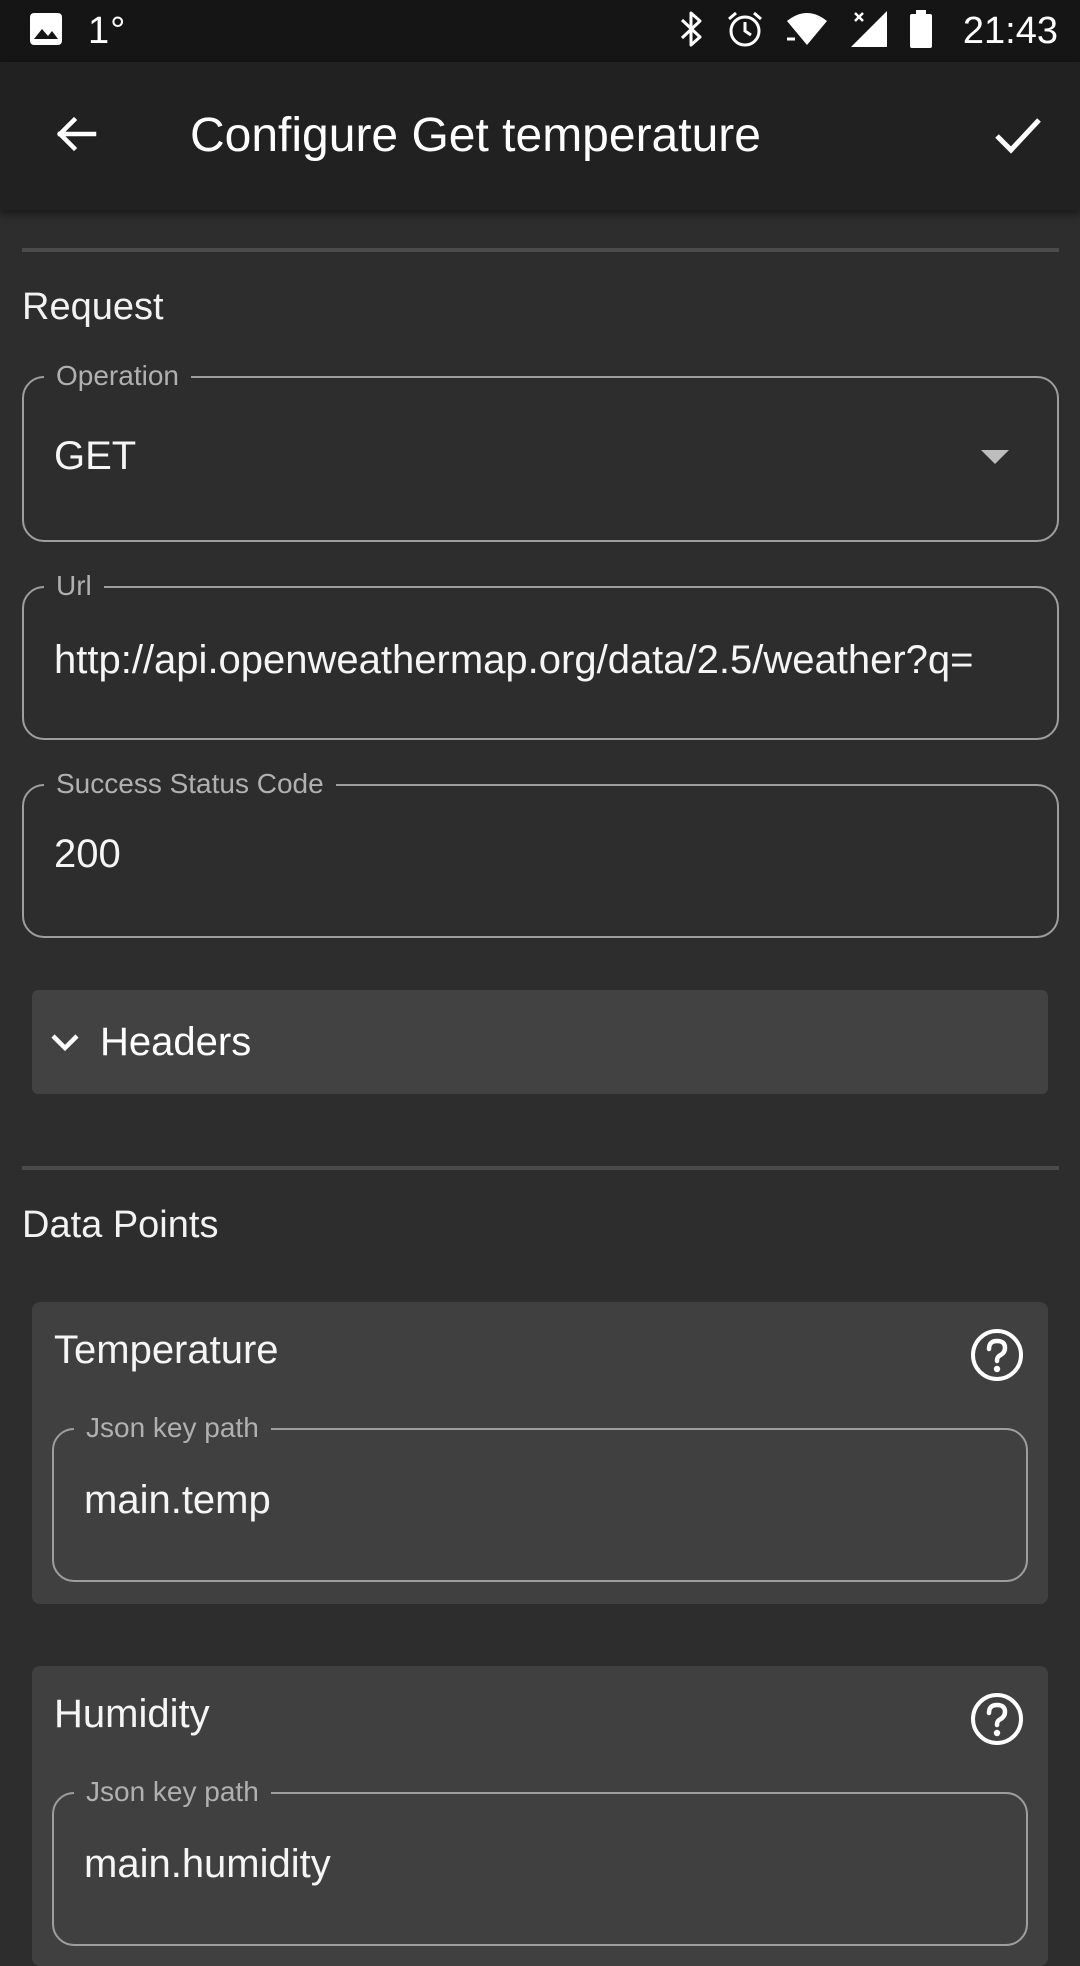  Describe the element at coordinates (540, 31) in the screenshot. I see `status-bar: 1° 21:43` at that location.